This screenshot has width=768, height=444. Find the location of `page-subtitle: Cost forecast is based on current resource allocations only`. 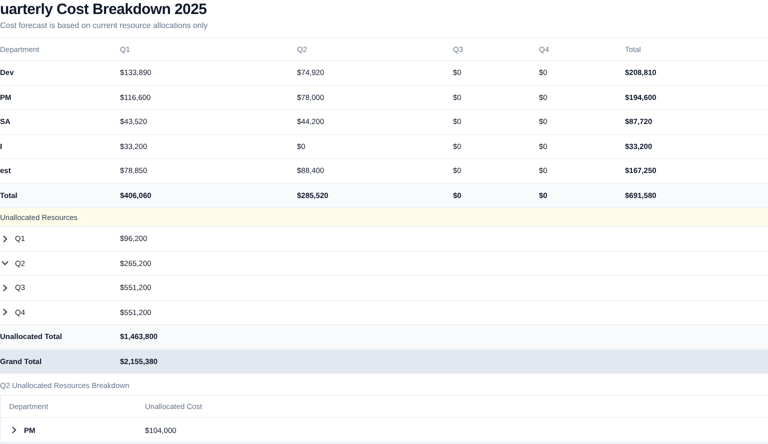

page-subtitle: Cost forecast is based on current resource allocations only is located at coordinates (104, 26).